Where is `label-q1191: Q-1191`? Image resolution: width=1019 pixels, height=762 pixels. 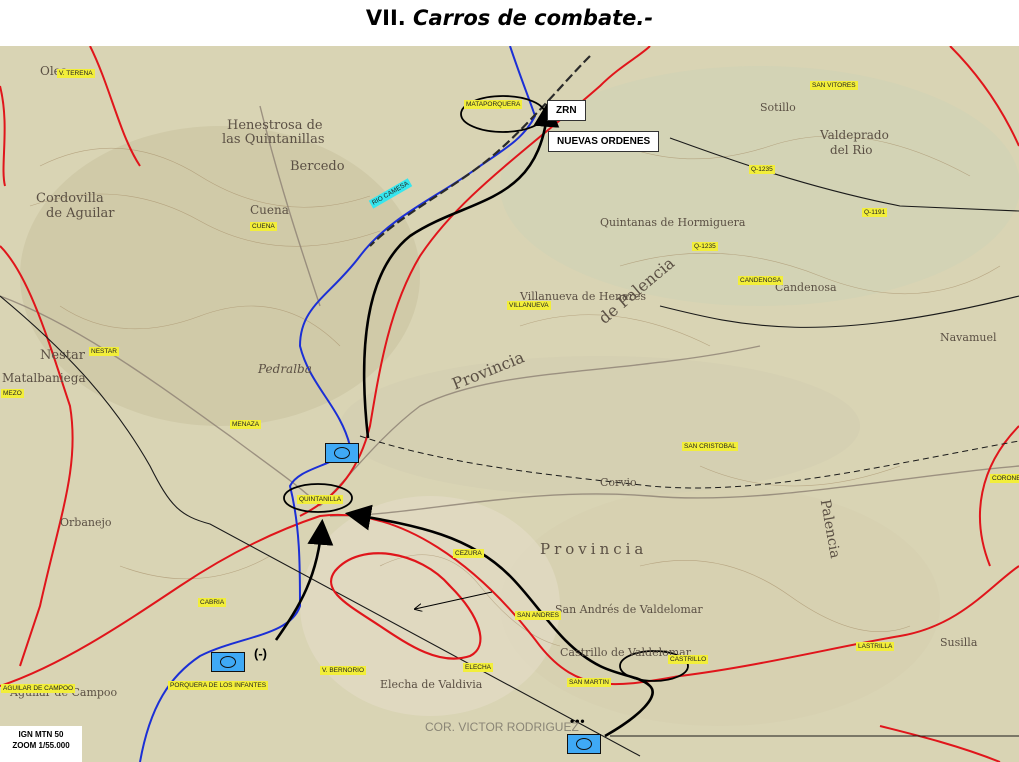 label-q1191: Q-1191 is located at coordinates (875, 212).